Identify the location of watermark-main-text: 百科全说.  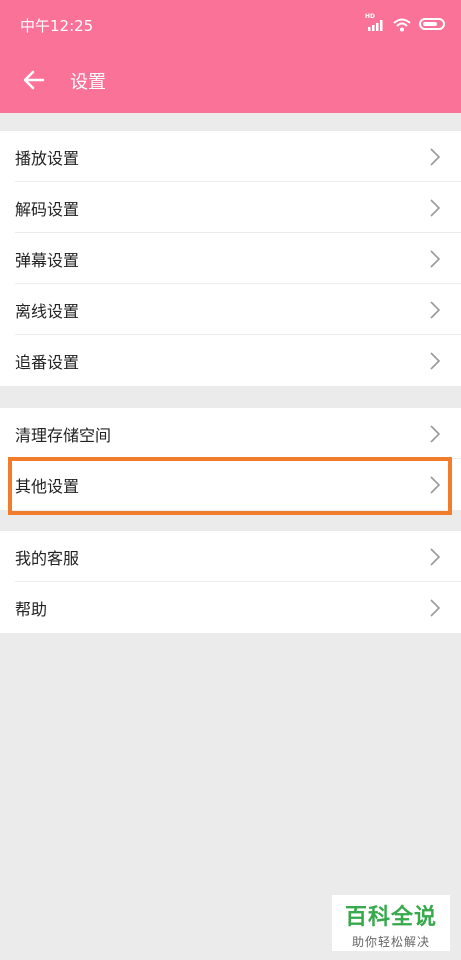
(390, 917).